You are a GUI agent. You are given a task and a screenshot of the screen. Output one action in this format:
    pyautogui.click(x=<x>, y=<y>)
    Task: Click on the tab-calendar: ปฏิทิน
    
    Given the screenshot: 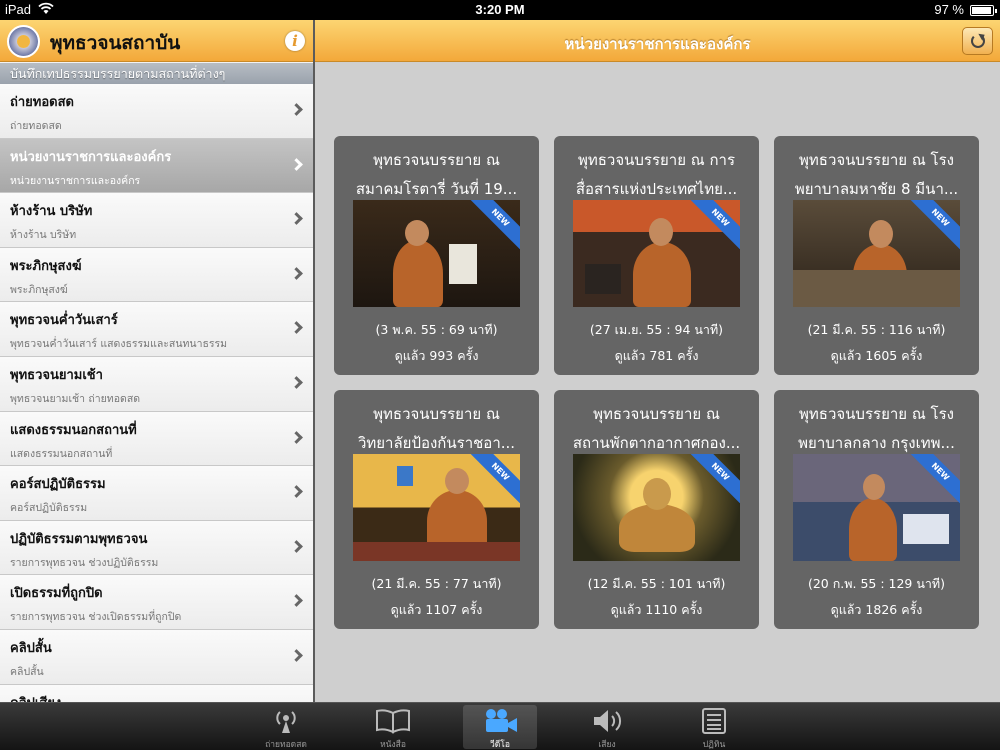 What is the action you would take?
    pyautogui.click(x=714, y=727)
    